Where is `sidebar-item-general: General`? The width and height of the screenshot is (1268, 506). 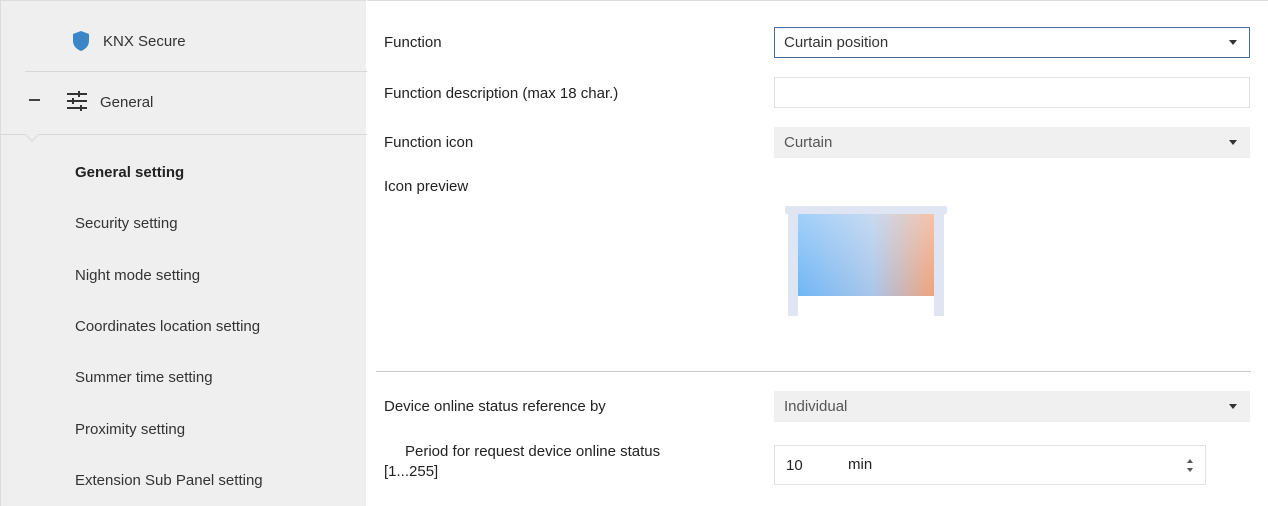
sidebar-item-general: General is located at coordinates (184, 103).